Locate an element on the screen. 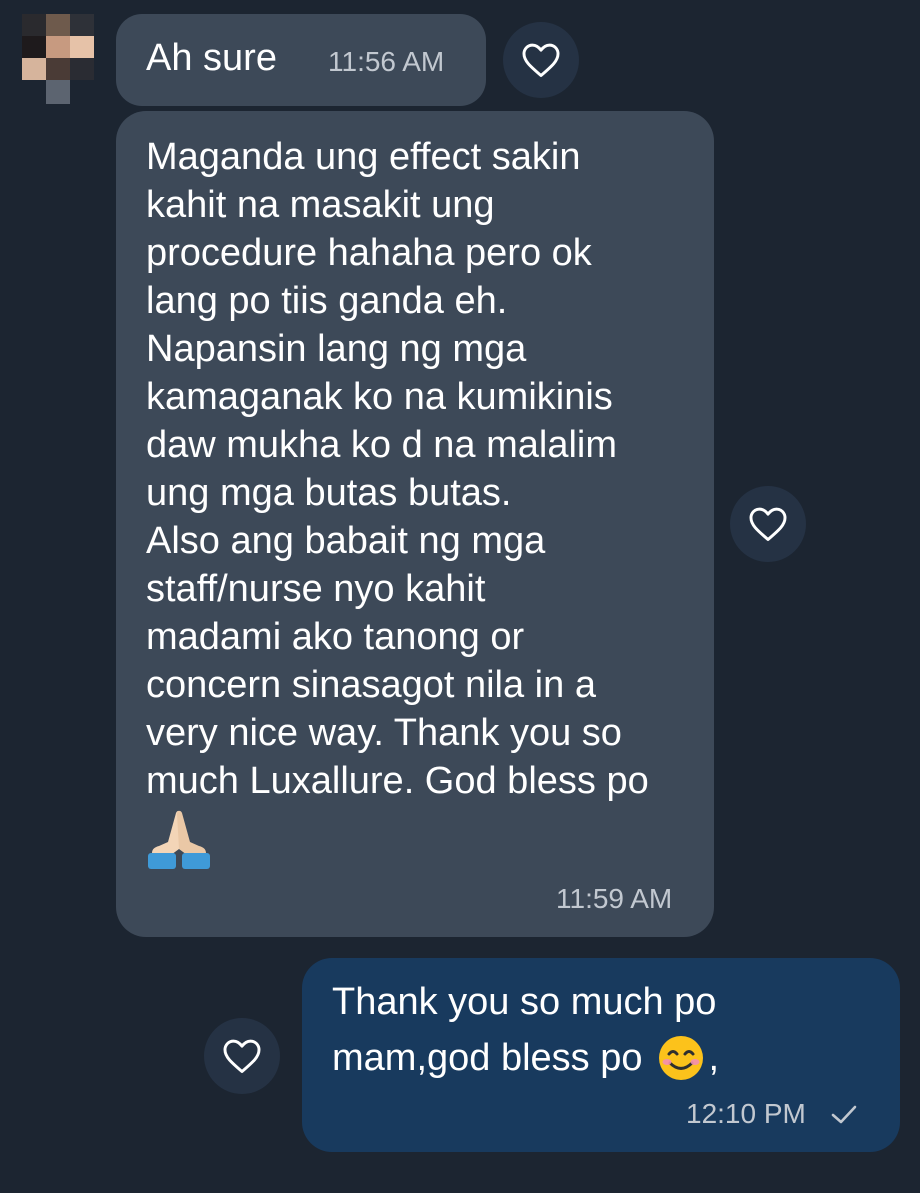  message-text: Ah sure is located at coordinates (211, 58).